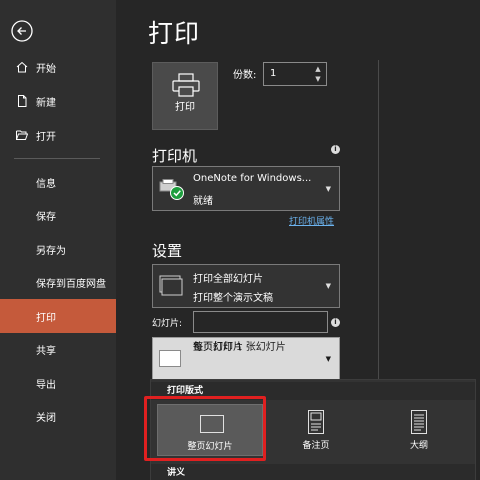 This screenshot has width=480, height=480. Describe the element at coordinates (58, 135) in the screenshot. I see `sidebar-item-open: 打开` at that location.